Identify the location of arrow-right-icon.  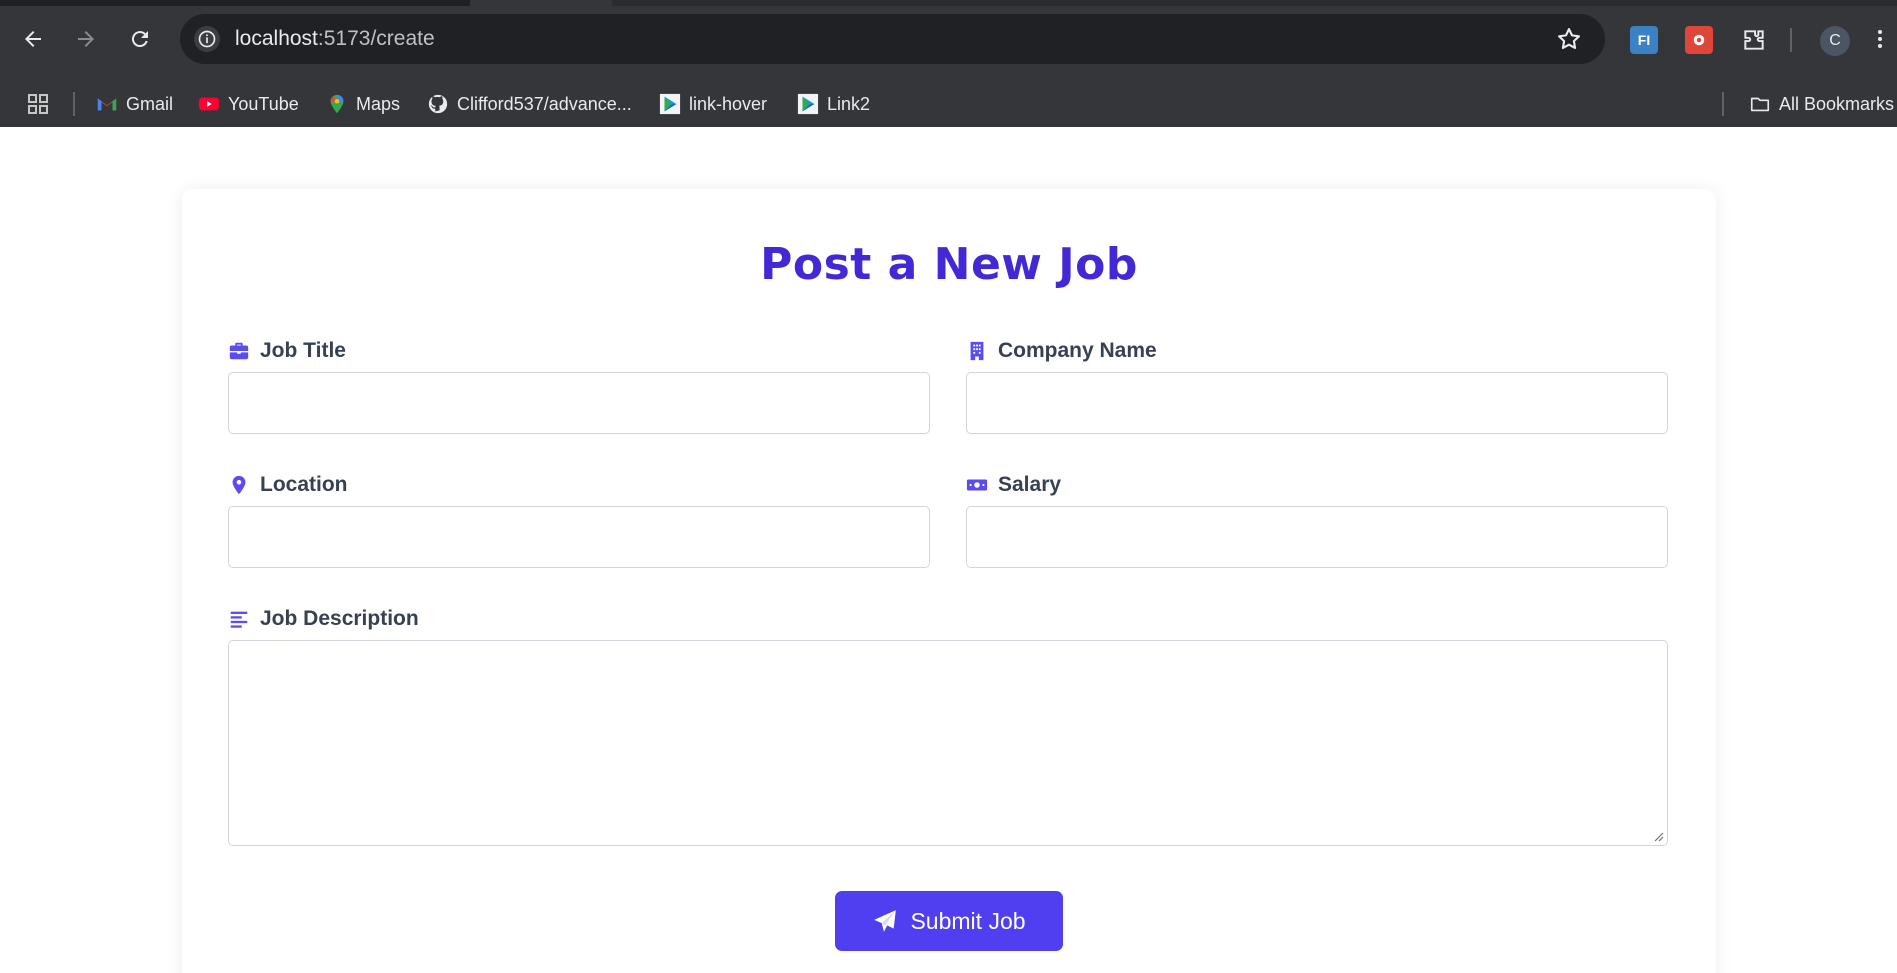
(86, 39).